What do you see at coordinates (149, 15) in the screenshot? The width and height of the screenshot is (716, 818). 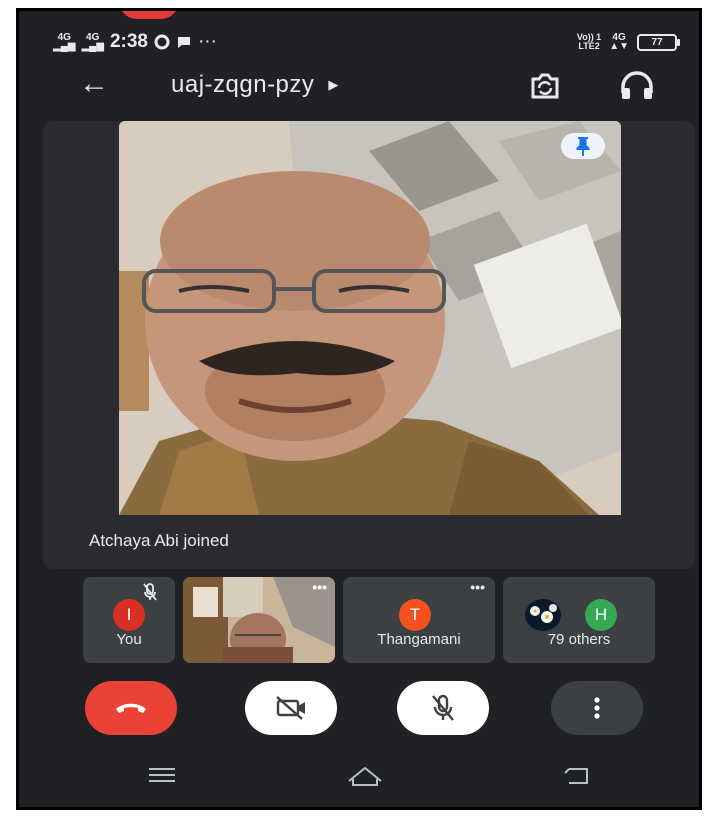 I see `recording-indicator` at bounding box center [149, 15].